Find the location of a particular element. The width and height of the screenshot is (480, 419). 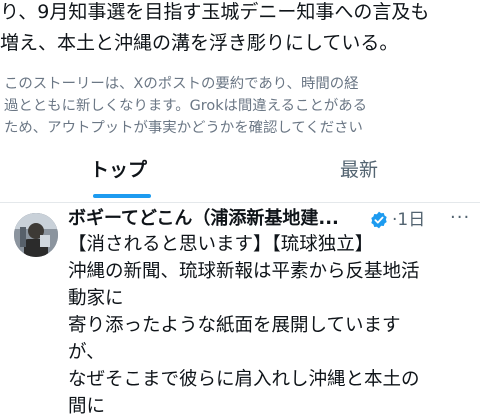

post-meta: ·1日 is located at coordinates (408, 220).